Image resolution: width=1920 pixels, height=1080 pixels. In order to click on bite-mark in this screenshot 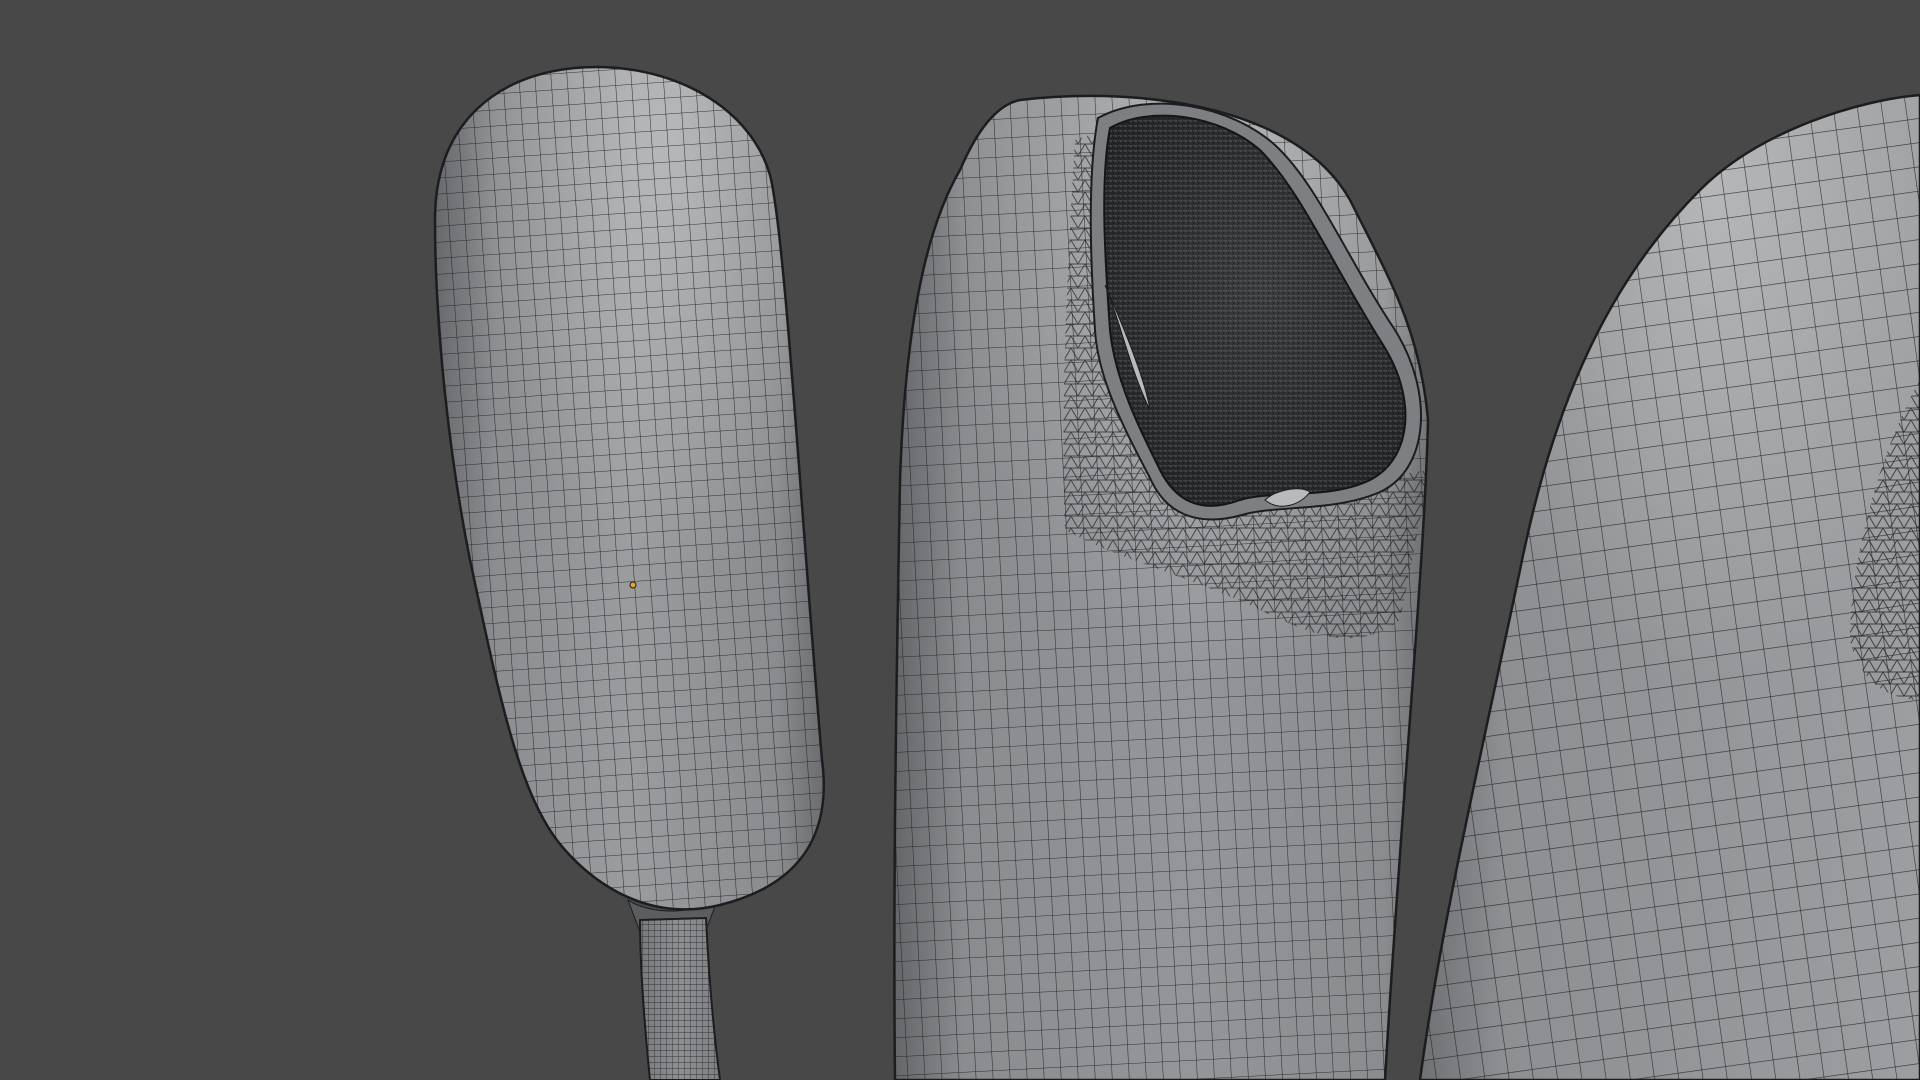, I will do `click(1255, 311)`.